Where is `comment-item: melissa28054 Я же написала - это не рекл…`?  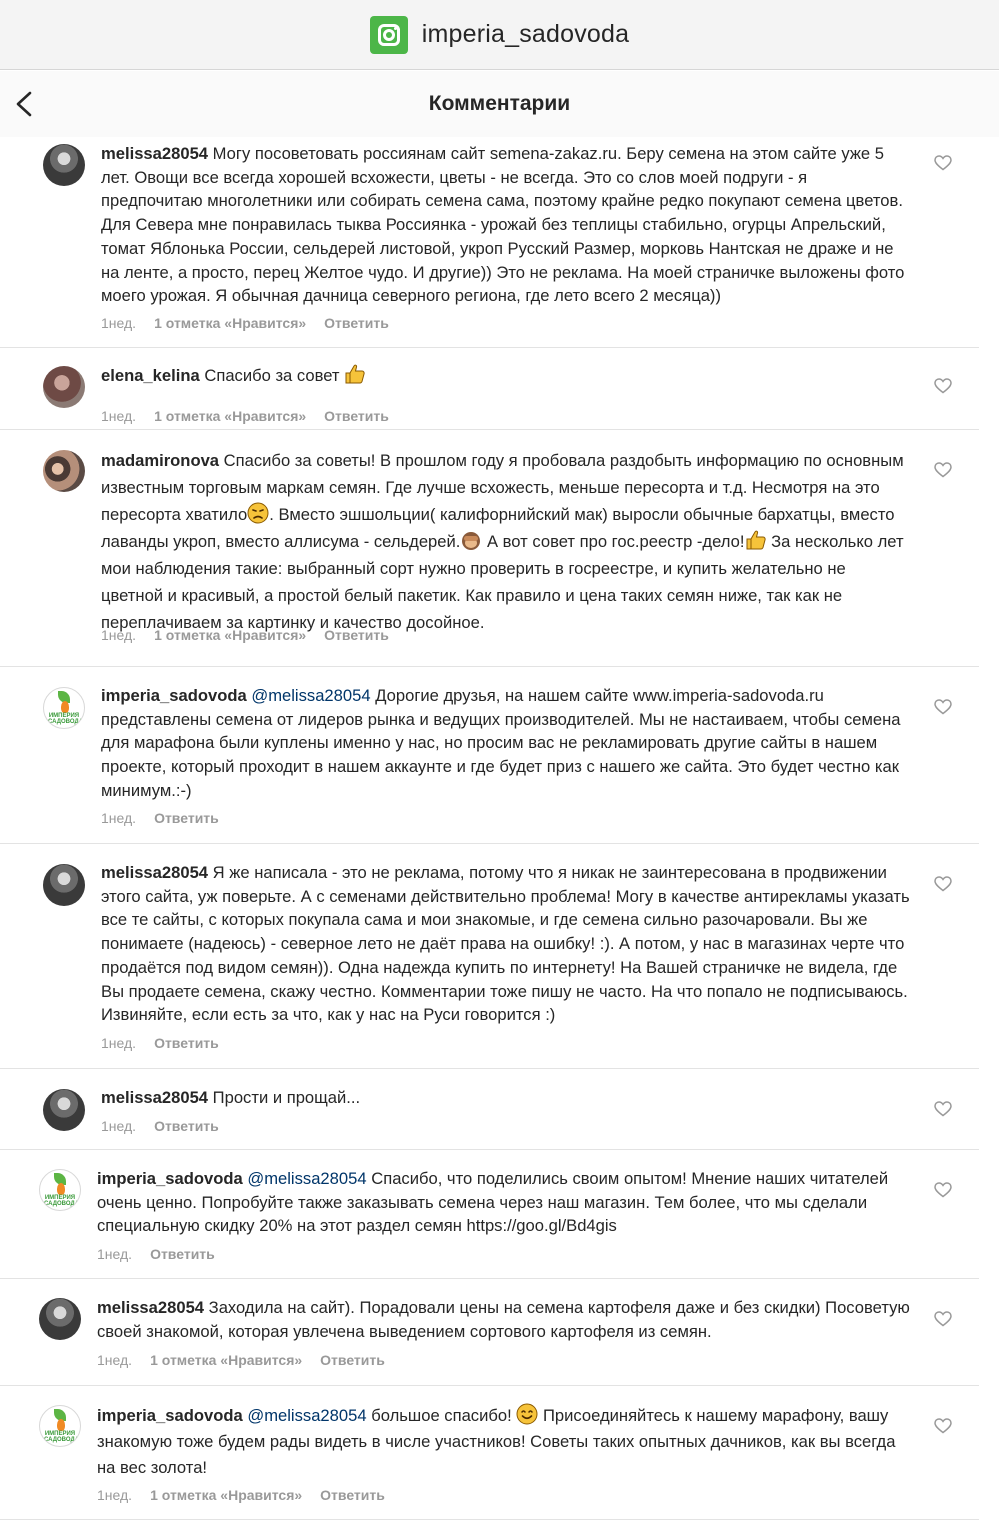 comment-item: melissa28054 Я же написала - это не рекл… is located at coordinates (489, 956).